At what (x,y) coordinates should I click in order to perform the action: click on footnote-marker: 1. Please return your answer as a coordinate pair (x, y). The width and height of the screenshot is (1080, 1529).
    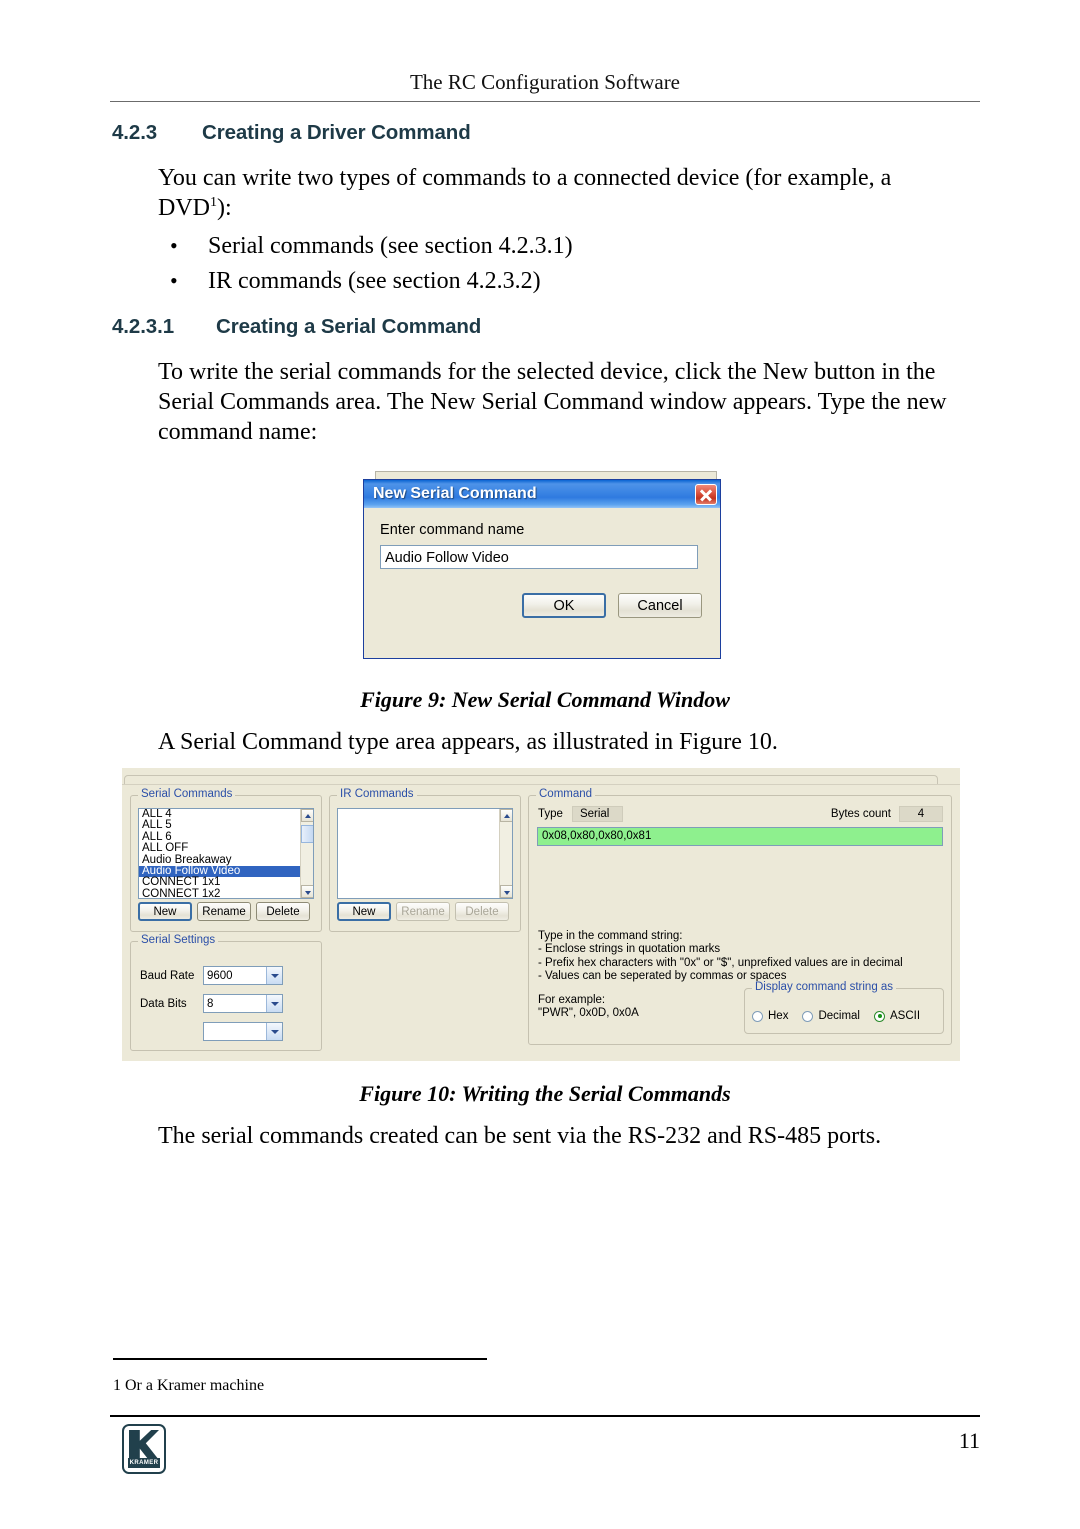
    Looking at the image, I should click on (213, 202).